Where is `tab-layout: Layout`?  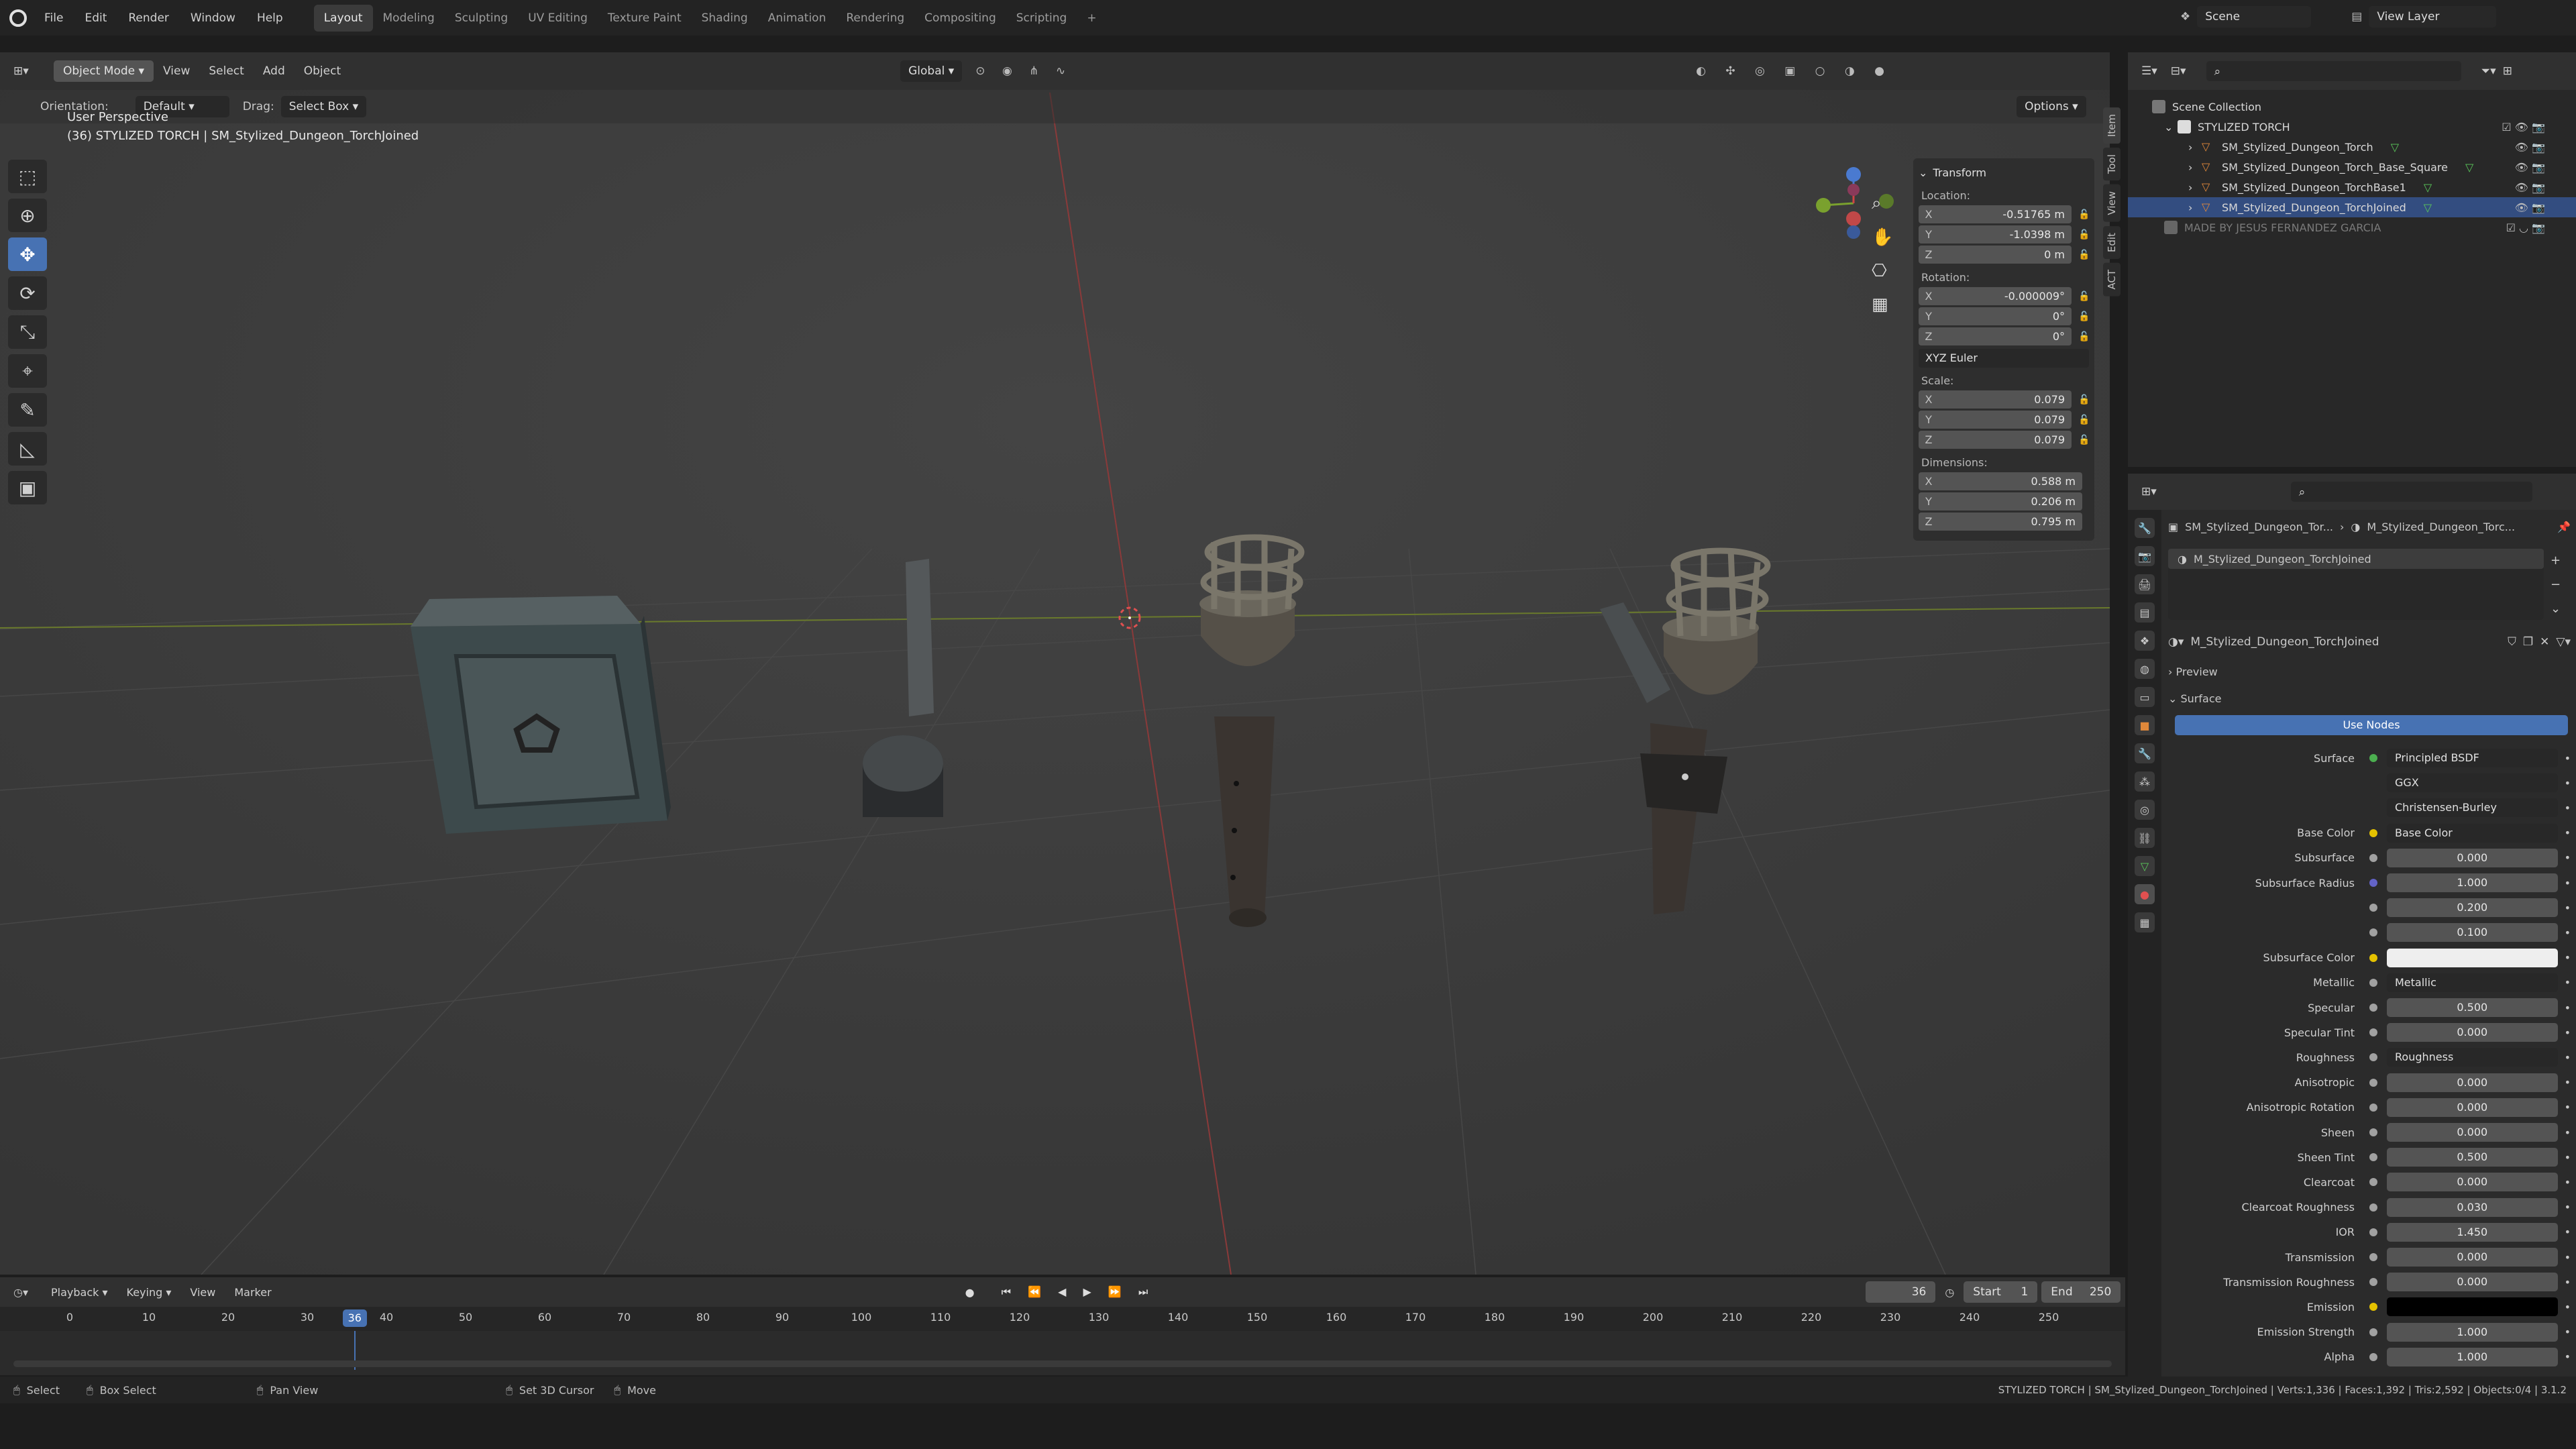
tab-layout: Layout is located at coordinates (343, 18).